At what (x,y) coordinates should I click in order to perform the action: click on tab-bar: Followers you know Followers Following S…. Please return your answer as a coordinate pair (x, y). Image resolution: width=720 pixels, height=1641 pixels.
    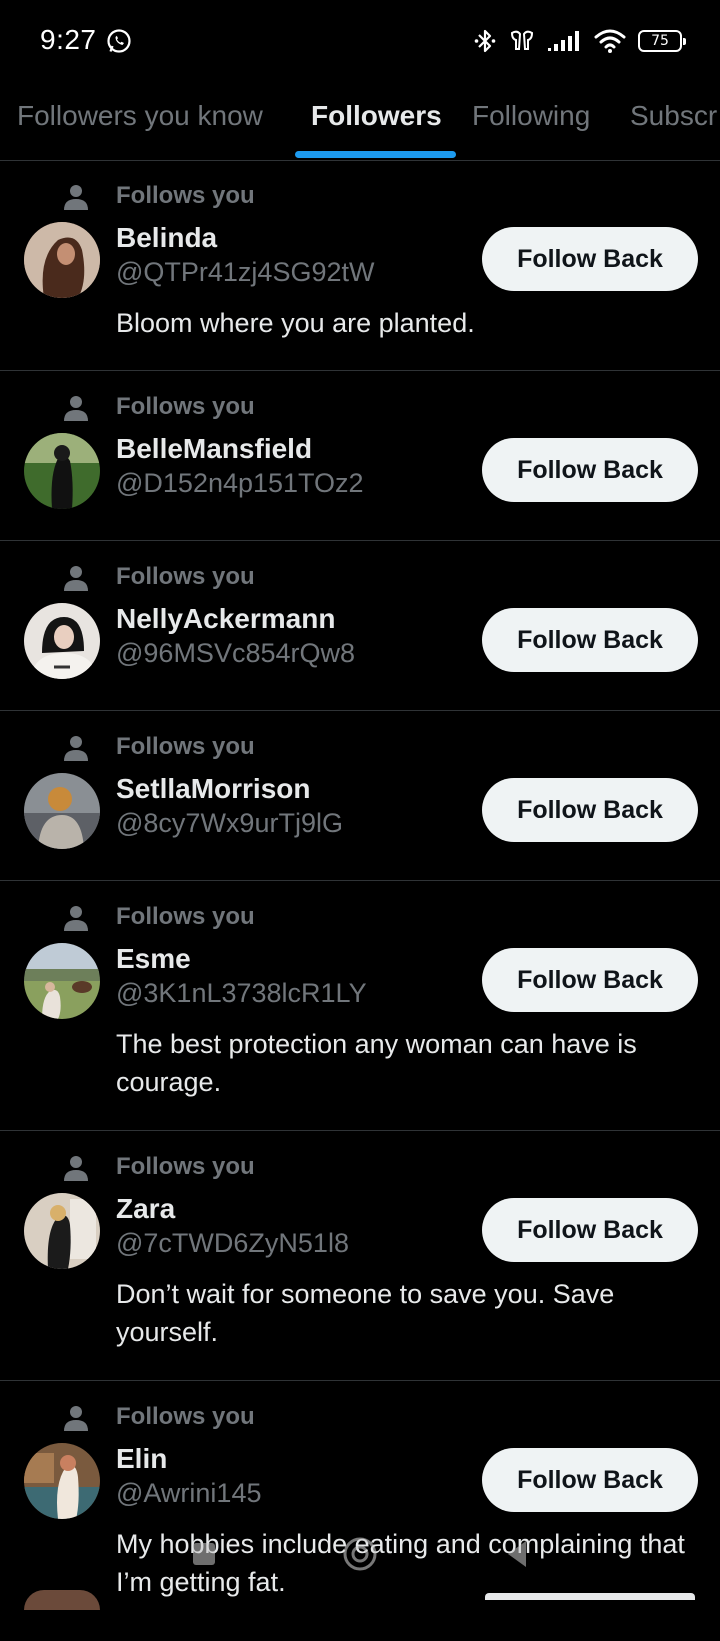
    Looking at the image, I should click on (360, 122).